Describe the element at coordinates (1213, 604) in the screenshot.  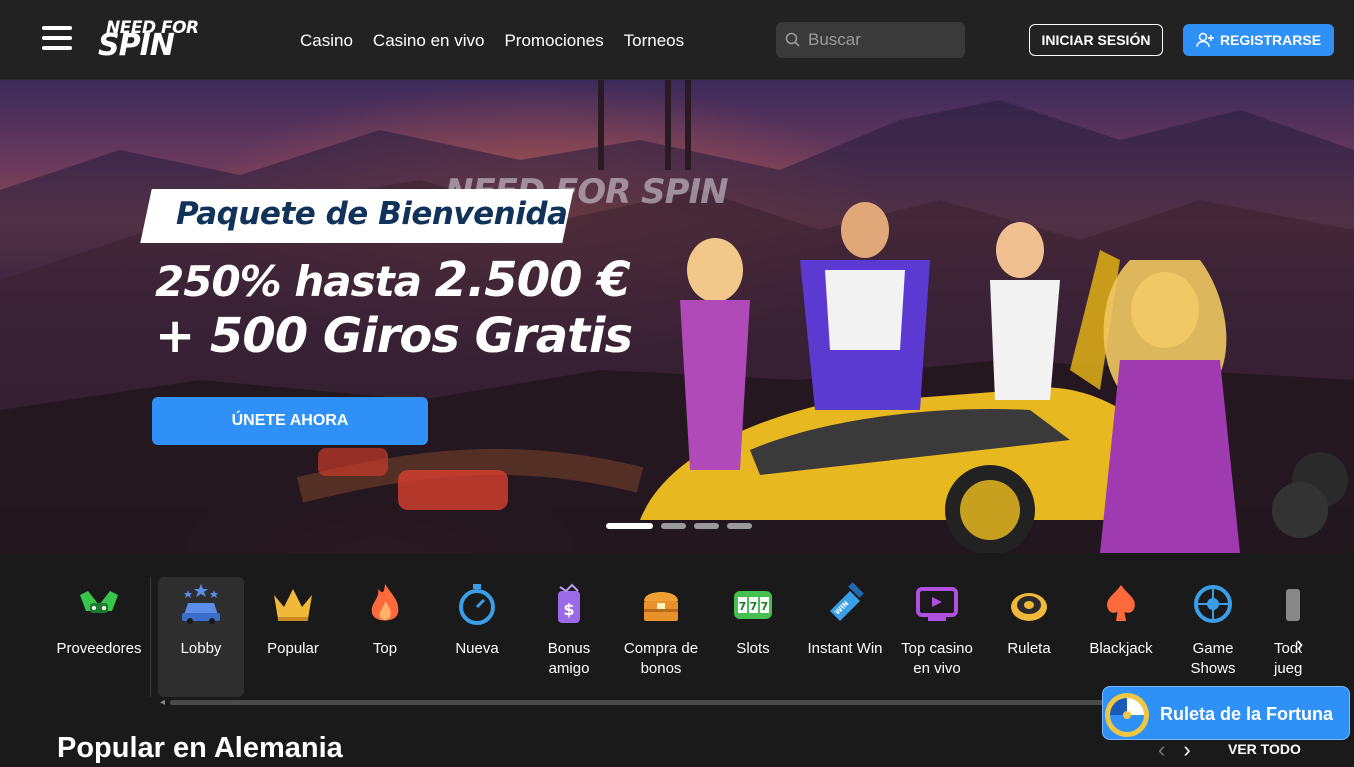
I see `game-shows-icon` at that location.